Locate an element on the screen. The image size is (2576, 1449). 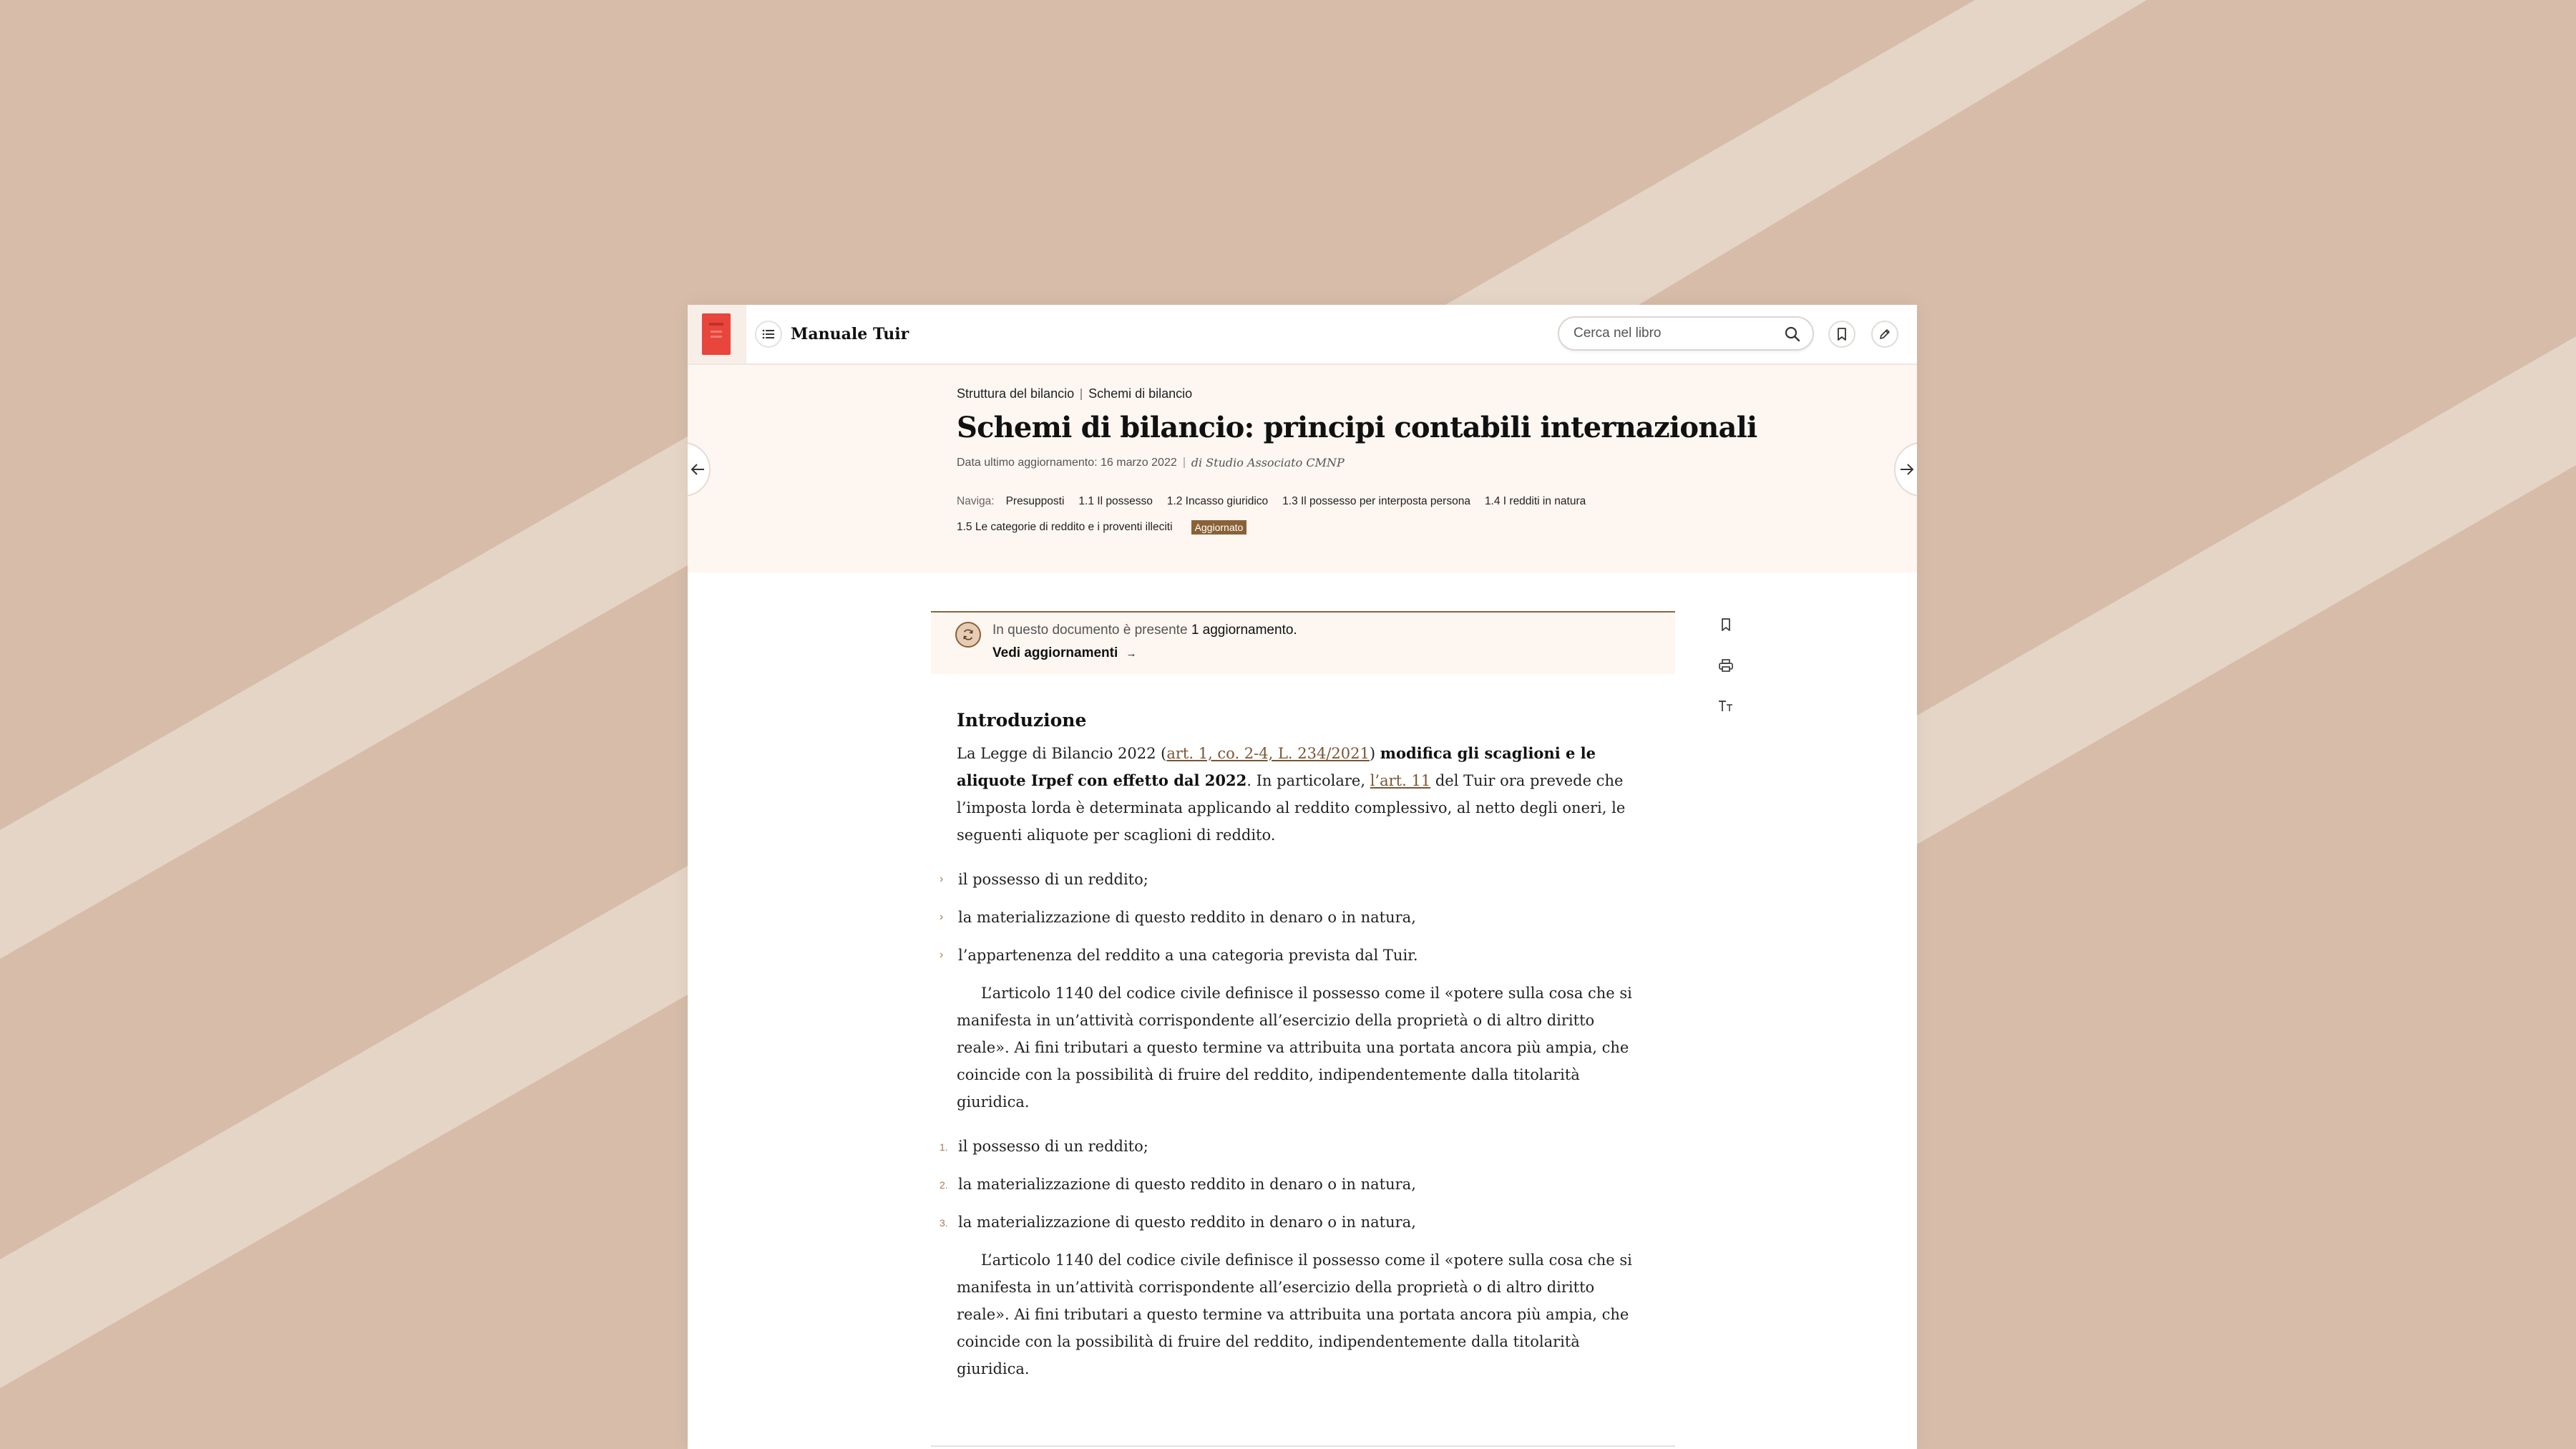
nav-link: 1.1 Il possesso is located at coordinates (1115, 501).